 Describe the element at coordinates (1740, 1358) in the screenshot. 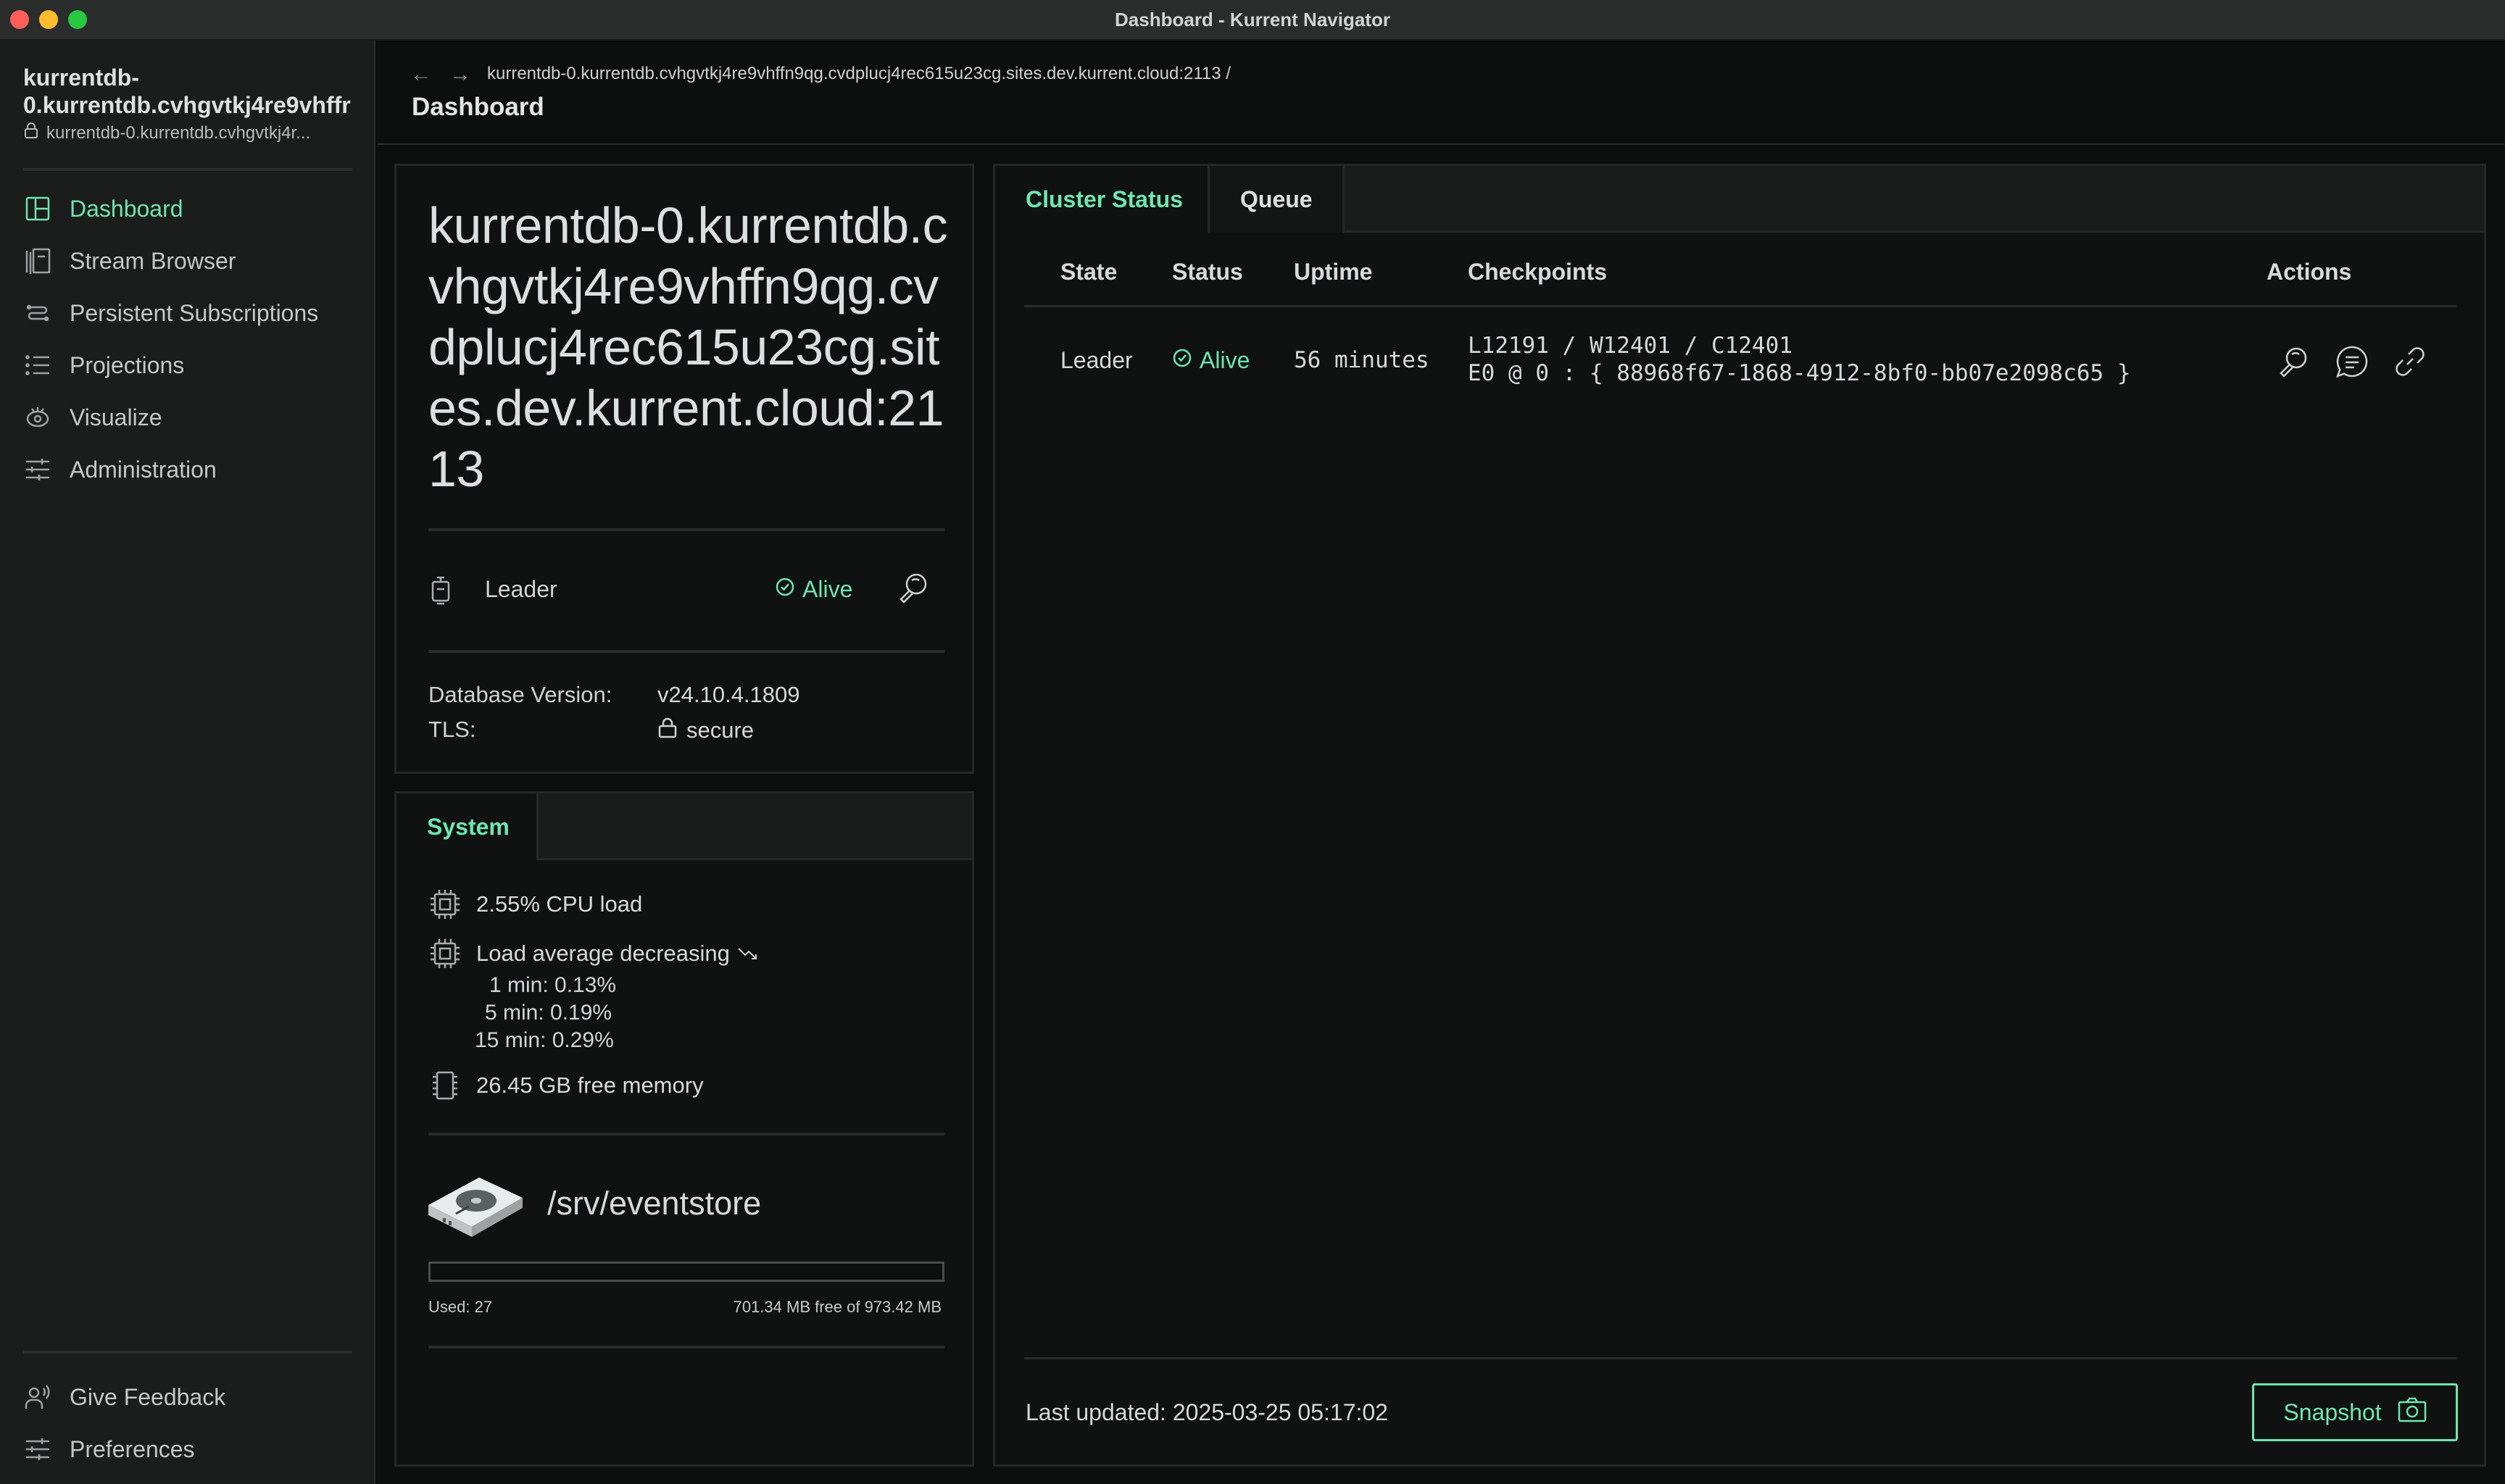

I see `footer-divider` at that location.